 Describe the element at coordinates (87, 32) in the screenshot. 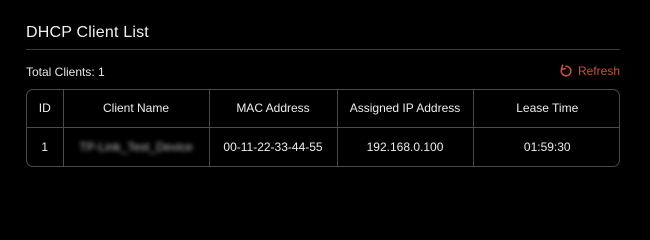

I see `page-title: DHCP Client List` at that location.